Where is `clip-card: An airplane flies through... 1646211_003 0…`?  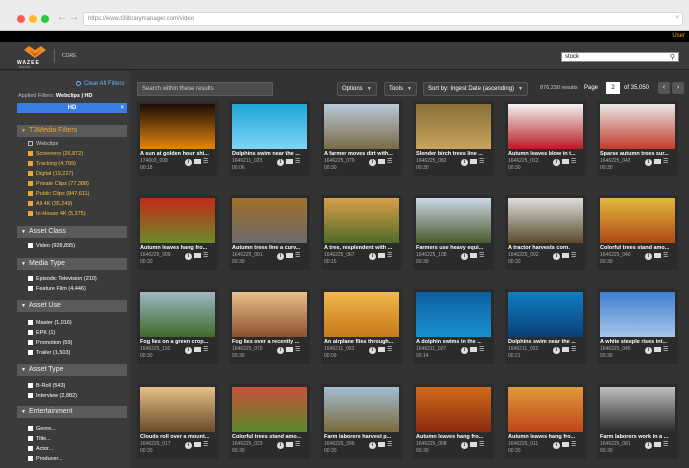 clip-card: An airplane flies through... 1646211_003 0… is located at coordinates (361, 326).